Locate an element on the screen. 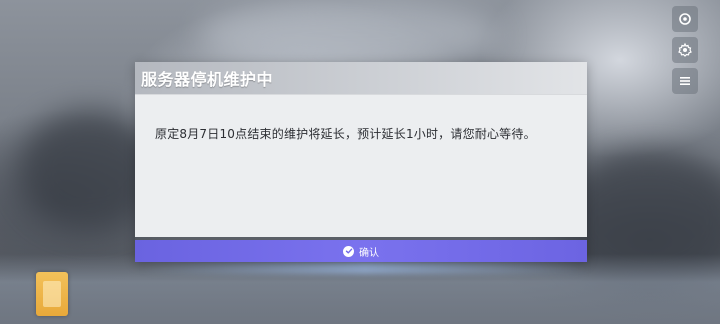  character-card-icon is located at coordinates (52, 294).